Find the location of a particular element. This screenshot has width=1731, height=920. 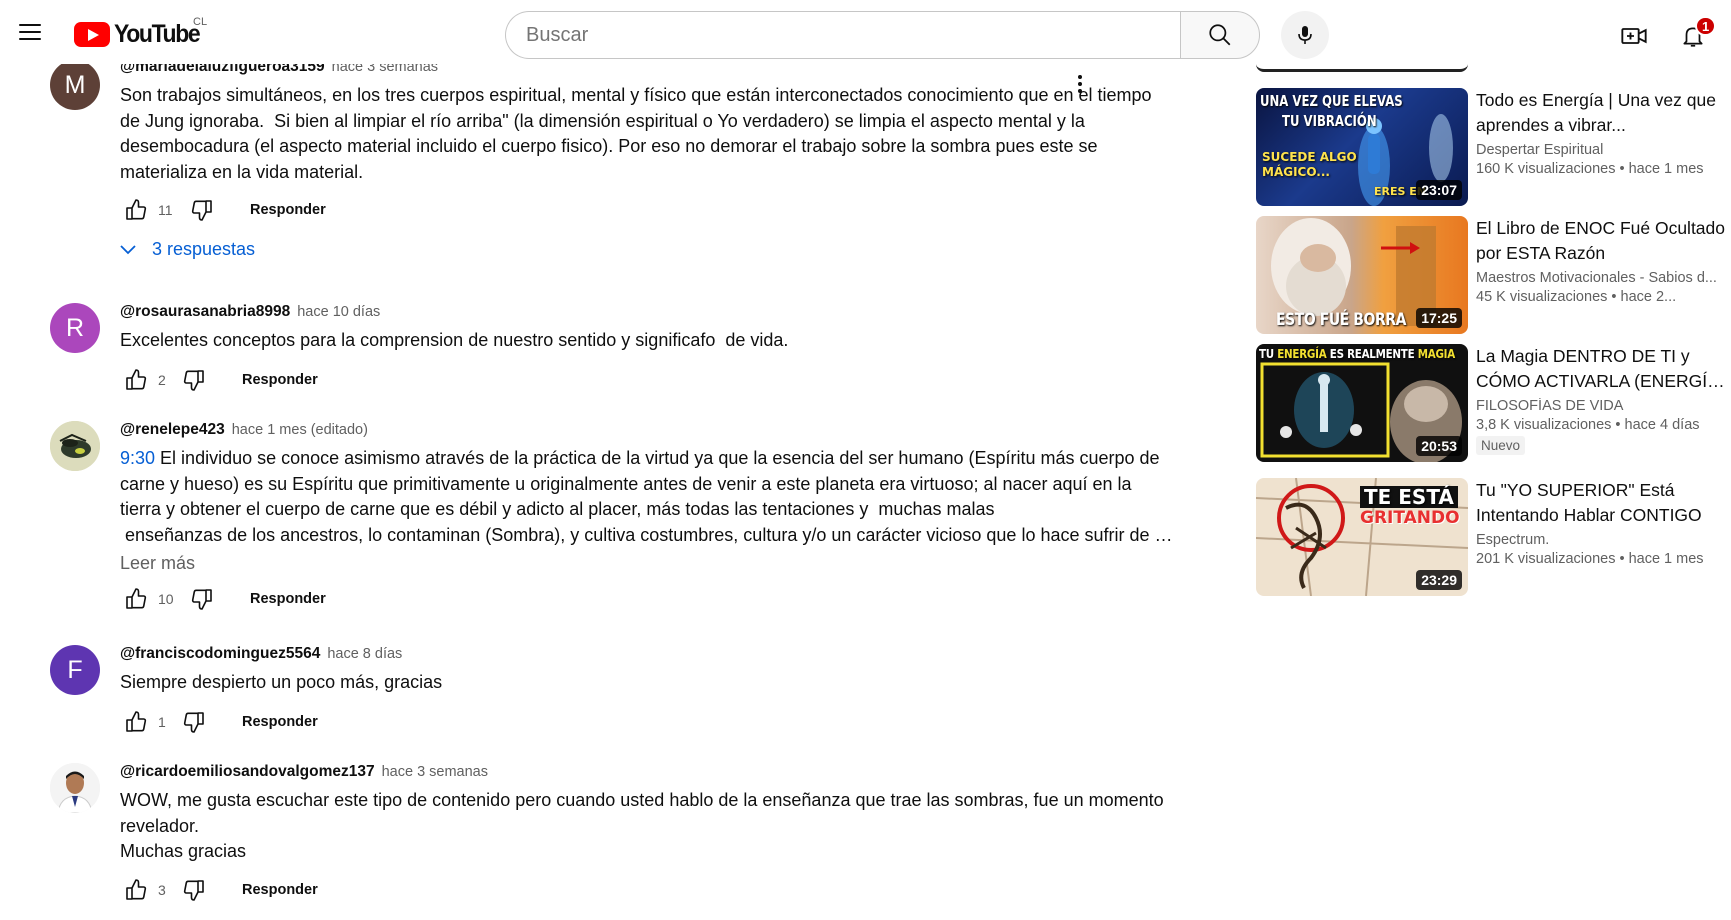

thumbnail-text-part: MAGIA is located at coordinates (1436, 354).